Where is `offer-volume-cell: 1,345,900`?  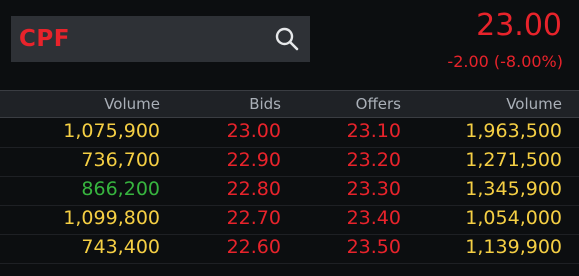 offer-volume-cell: 1,345,900 is located at coordinates (513, 189).